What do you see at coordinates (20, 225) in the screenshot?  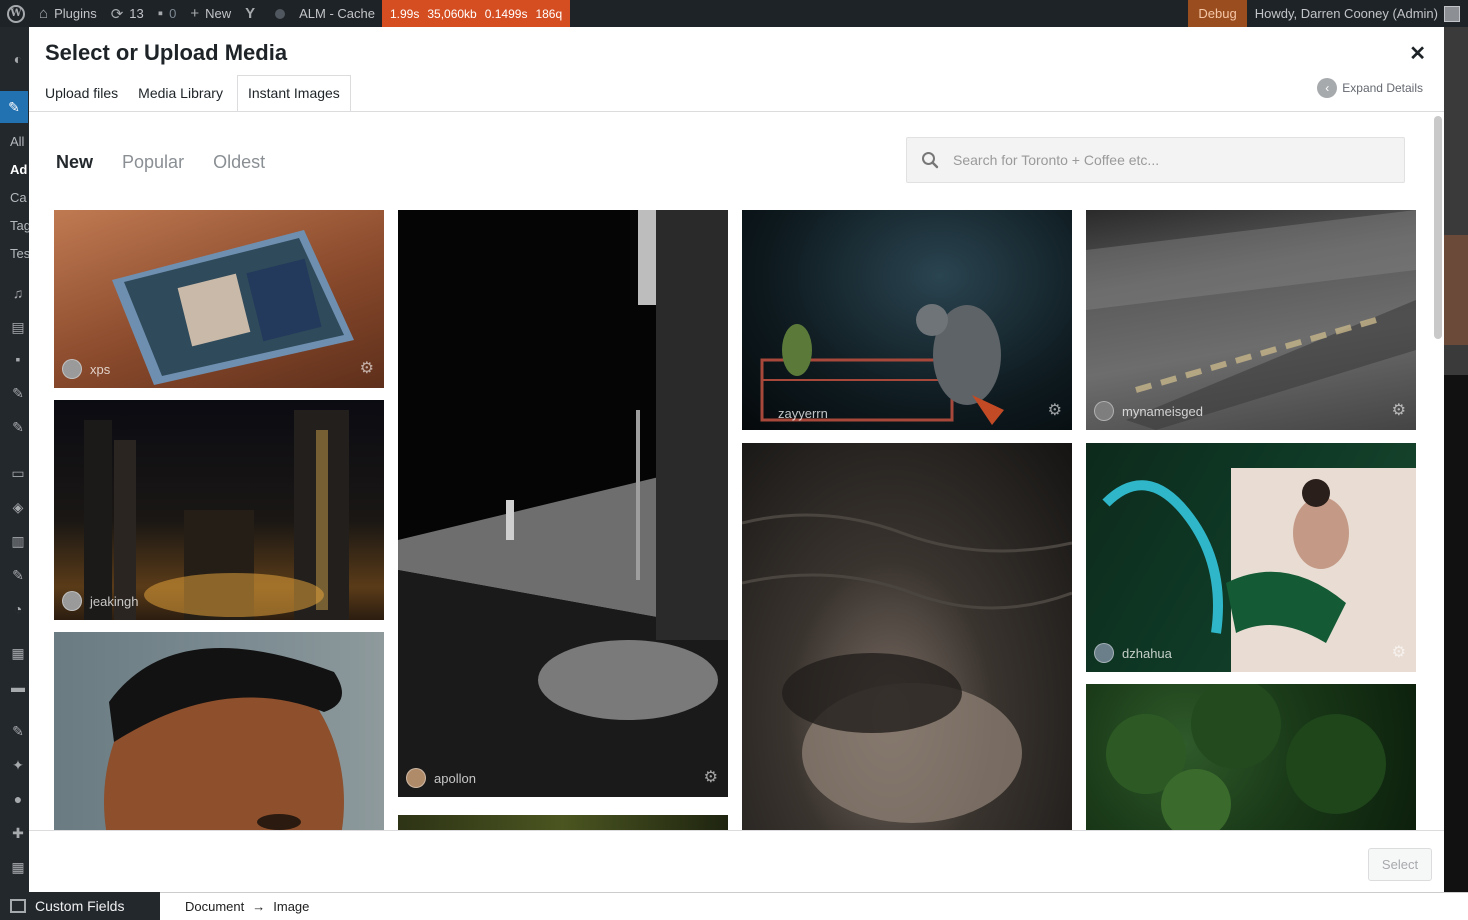 I see `submenu-item-tags: Tag` at bounding box center [20, 225].